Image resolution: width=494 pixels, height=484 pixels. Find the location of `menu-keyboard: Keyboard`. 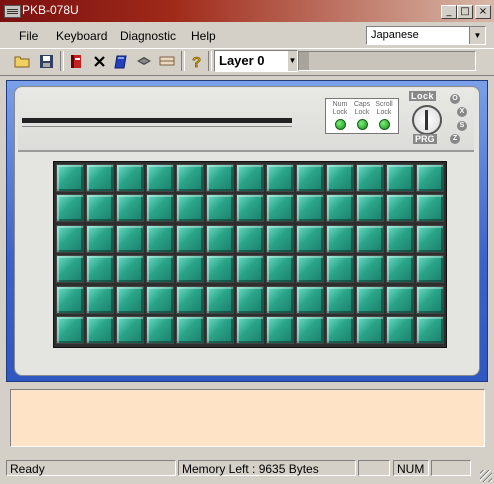

menu-keyboard: Keyboard is located at coordinates (81, 36).